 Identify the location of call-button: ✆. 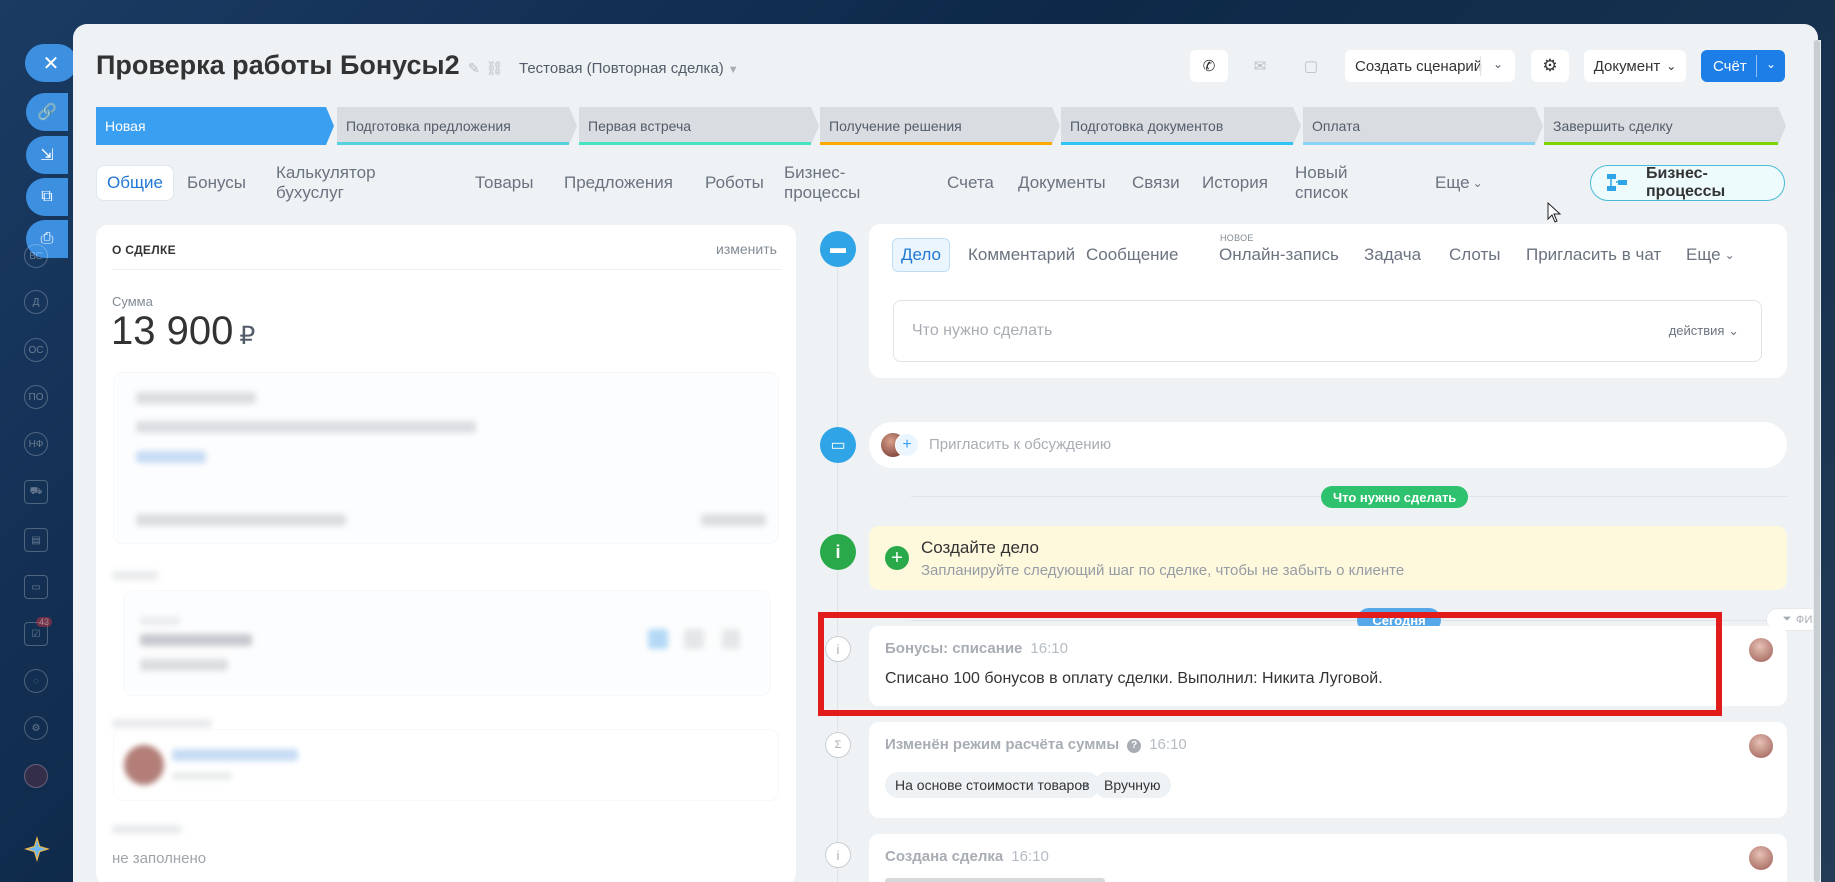
(1209, 66).